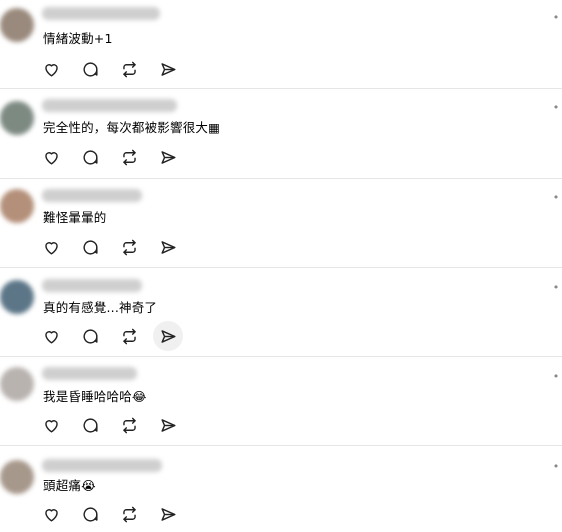 Image resolution: width=562 pixels, height=532 pixels. Describe the element at coordinates (132, 127) in the screenshot. I see `reply-text: 完全性的，每次都被影響很大▦` at that location.